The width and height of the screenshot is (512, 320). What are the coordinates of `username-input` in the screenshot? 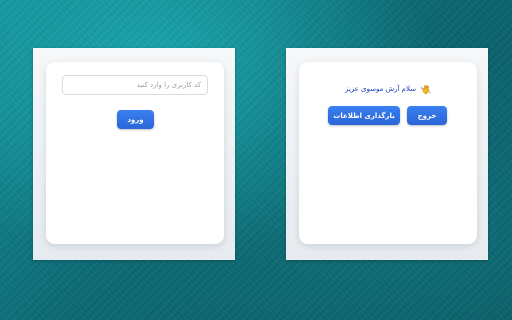 It's located at (135, 85).